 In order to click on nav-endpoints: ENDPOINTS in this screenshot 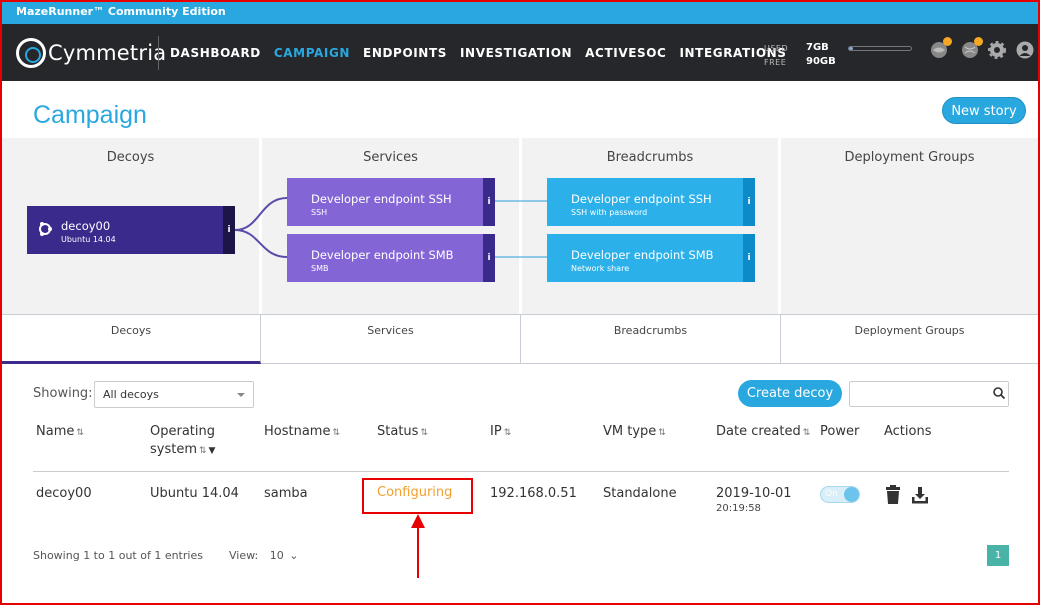, I will do `click(405, 53)`.